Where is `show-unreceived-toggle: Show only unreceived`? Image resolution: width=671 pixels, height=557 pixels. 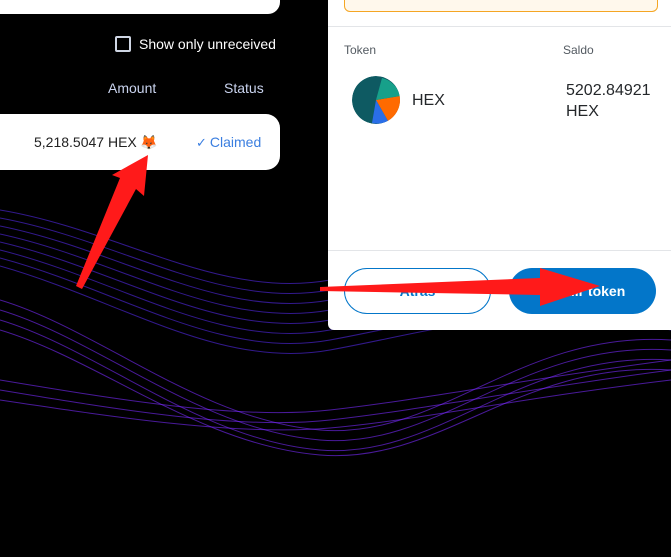
show-unreceived-toggle: Show only unreceived is located at coordinates (195, 44).